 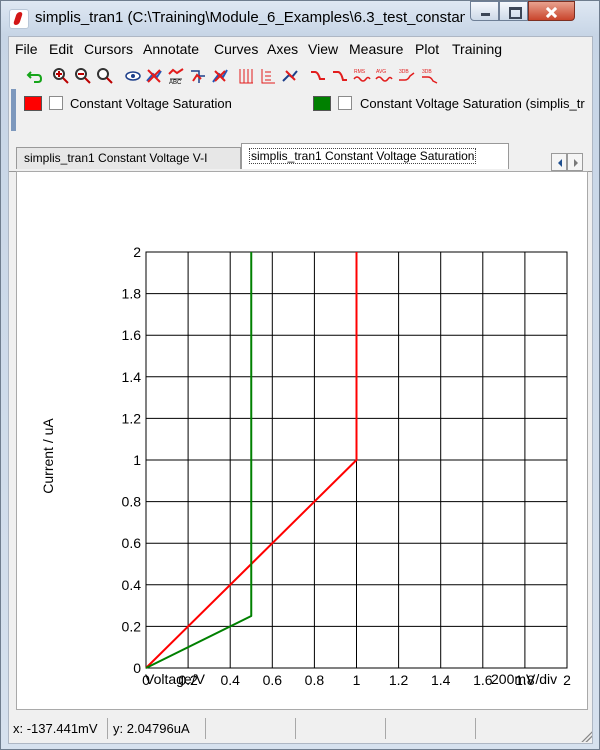 What do you see at coordinates (322, 103) in the screenshot?
I see `legend-color-green` at bounding box center [322, 103].